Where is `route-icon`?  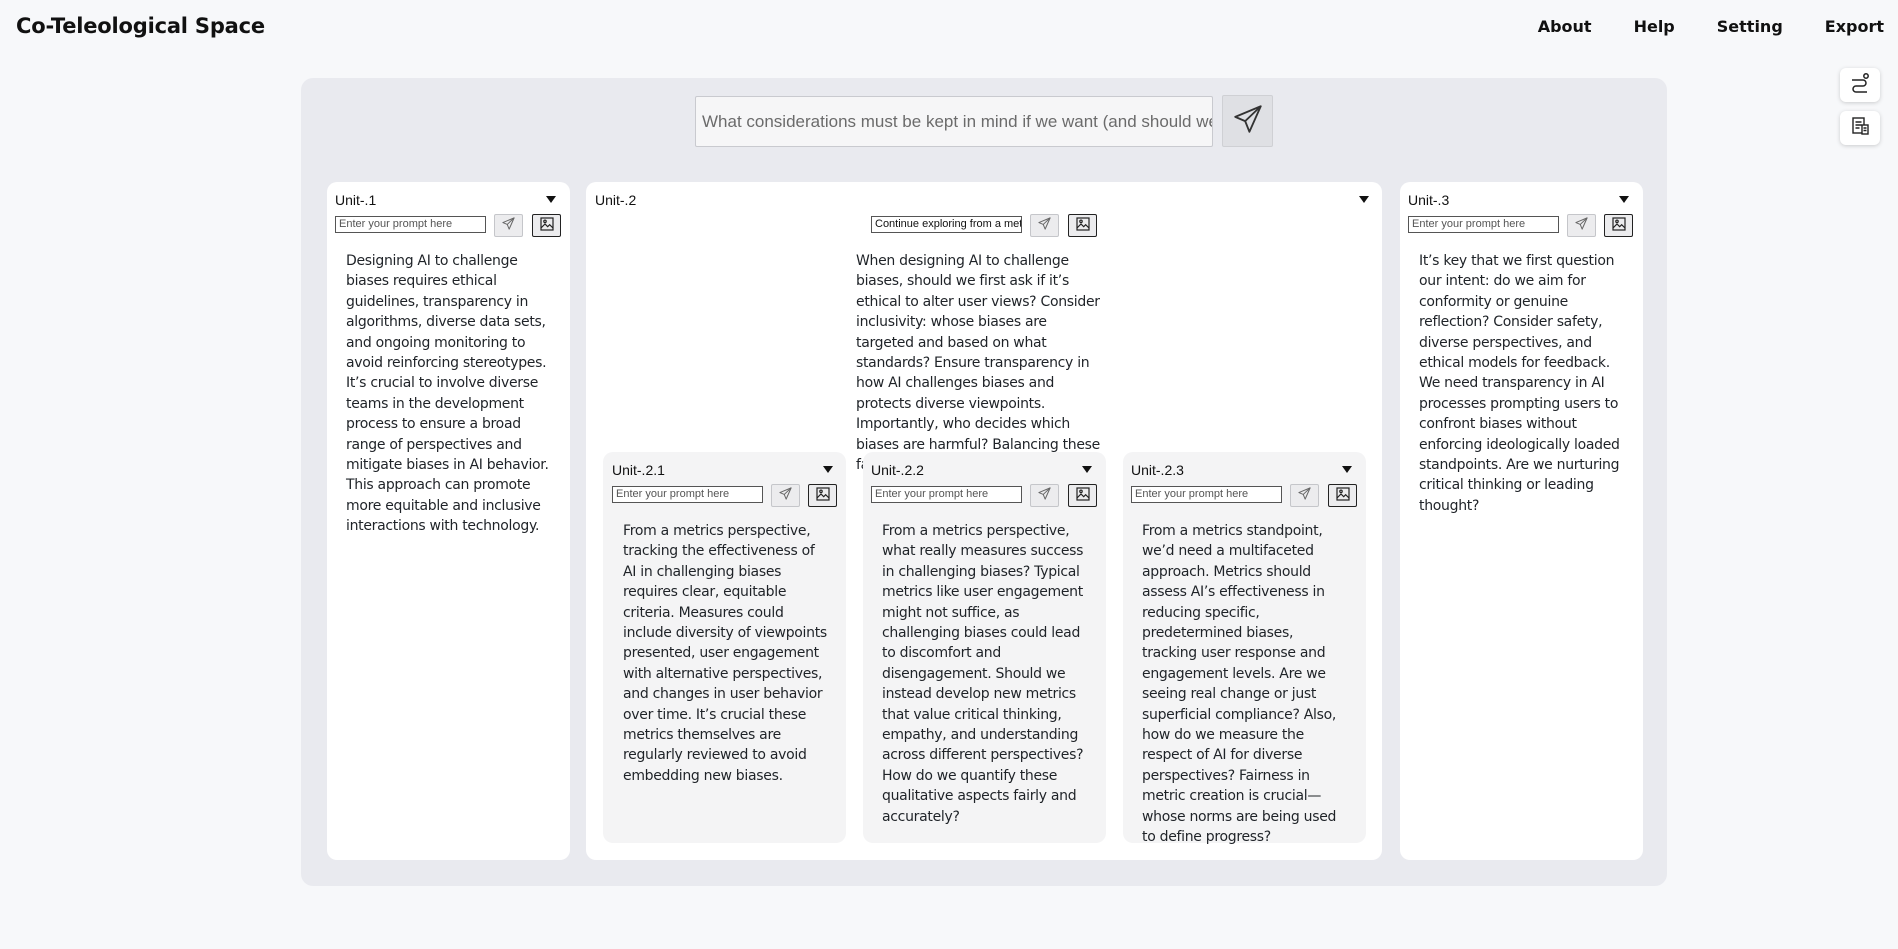
route-icon is located at coordinates (1860, 85).